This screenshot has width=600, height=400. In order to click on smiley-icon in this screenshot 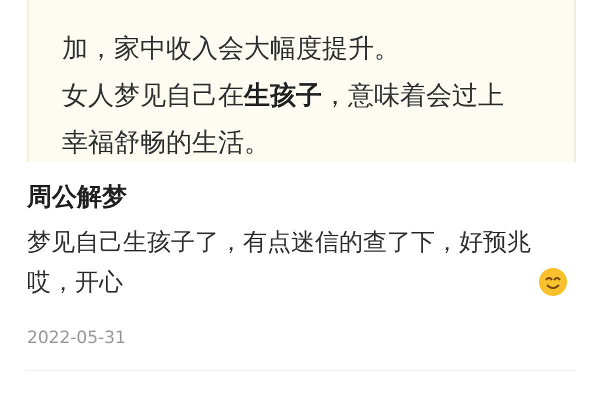, I will do `click(553, 282)`.